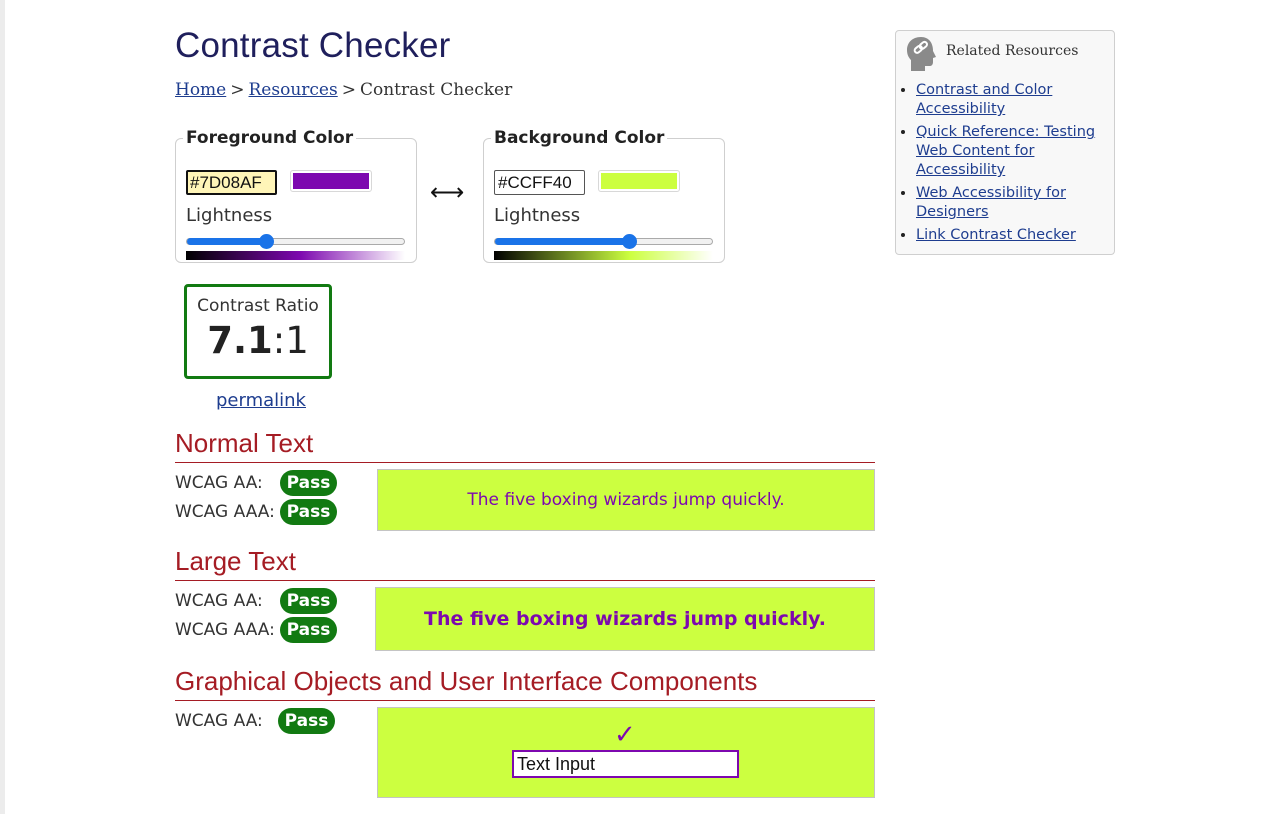 The height and width of the screenshot is (814, 1284). I want to click on list-item: Web Accessibility for Designers, so click(1013, 203).